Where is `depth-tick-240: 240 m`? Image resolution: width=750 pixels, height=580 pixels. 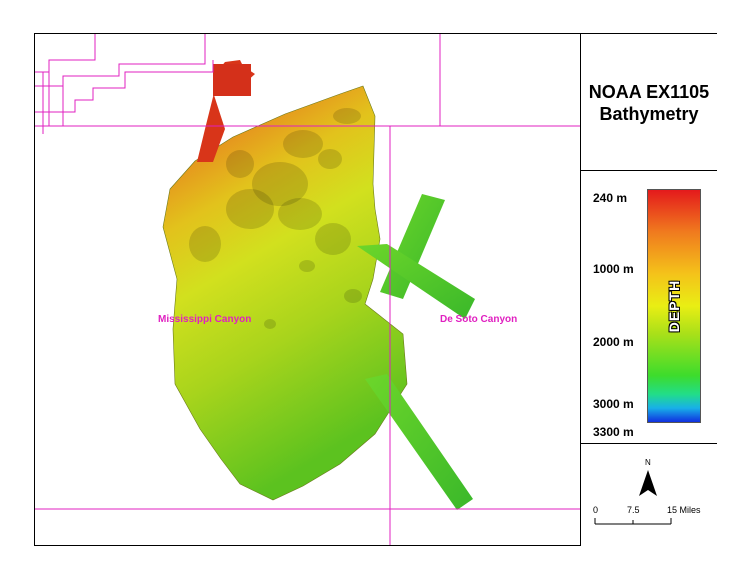 depth-tick-240: 240 m is located at coordinates (610, 198).